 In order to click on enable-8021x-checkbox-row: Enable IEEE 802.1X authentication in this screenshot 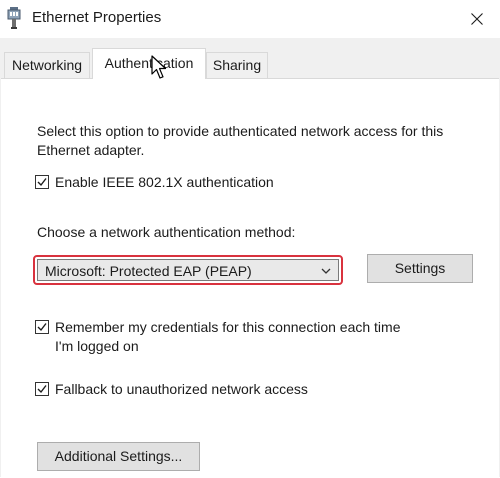, I will do `click(154, 182)`.